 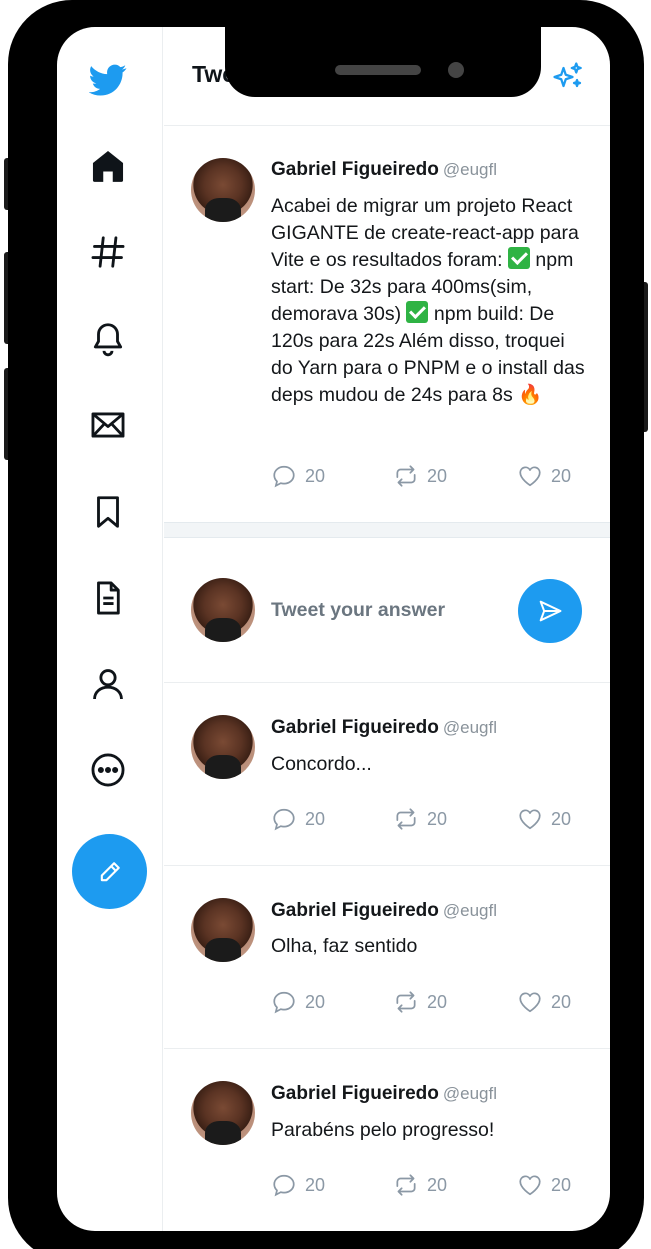 I want to click on camera, so click(x=456, y=70).